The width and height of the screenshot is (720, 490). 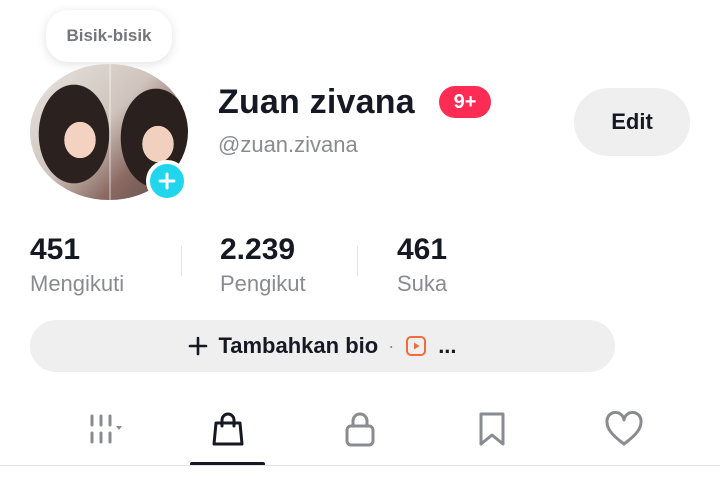 I want to click on stat-likes-label: Suka, so click(x=422, y=283).